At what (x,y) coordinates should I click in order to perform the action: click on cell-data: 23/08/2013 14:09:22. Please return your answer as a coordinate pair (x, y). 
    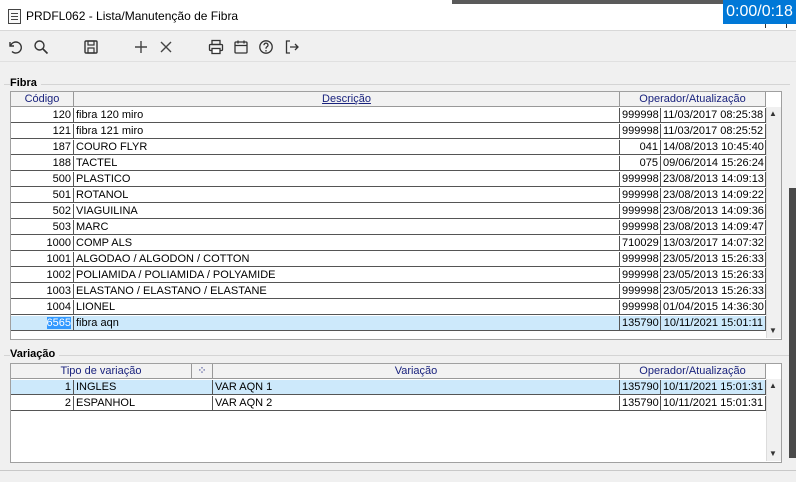
    Looking at the image, I should click on (713, 195).